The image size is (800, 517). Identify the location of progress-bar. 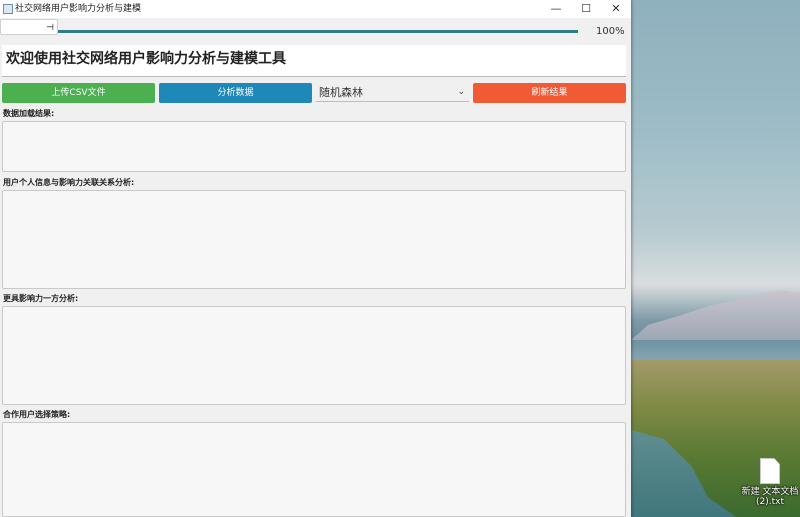
(290, 31).